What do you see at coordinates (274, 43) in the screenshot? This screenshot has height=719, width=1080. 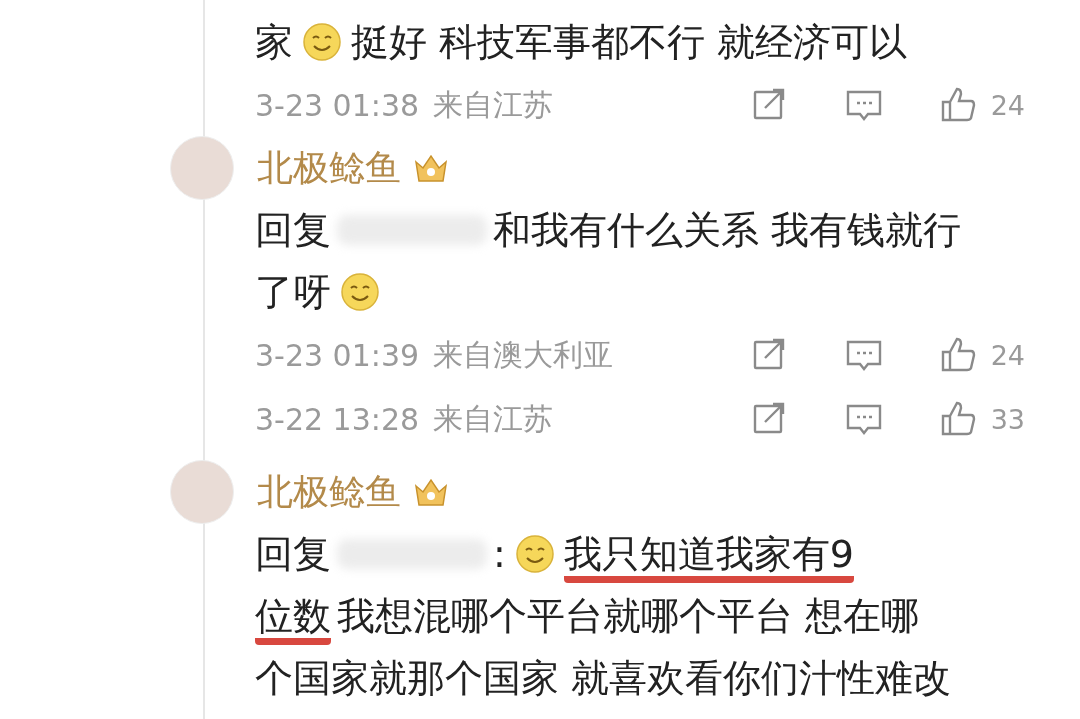 I see `comment-text: 家` at bounding box center [274, 43].